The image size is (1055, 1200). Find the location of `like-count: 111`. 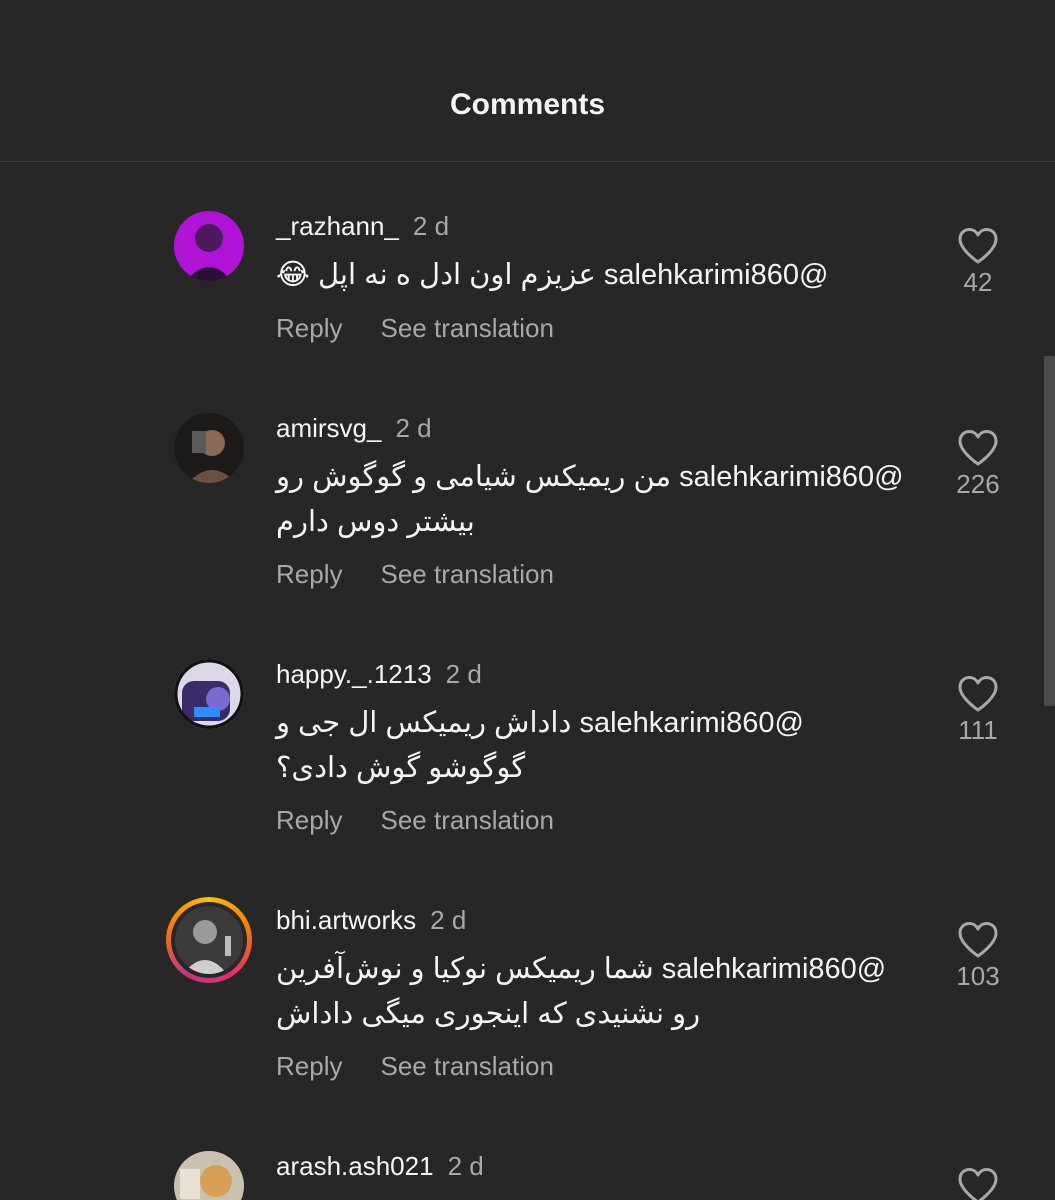

like-count: 111 is located at coordinates (978, 730).